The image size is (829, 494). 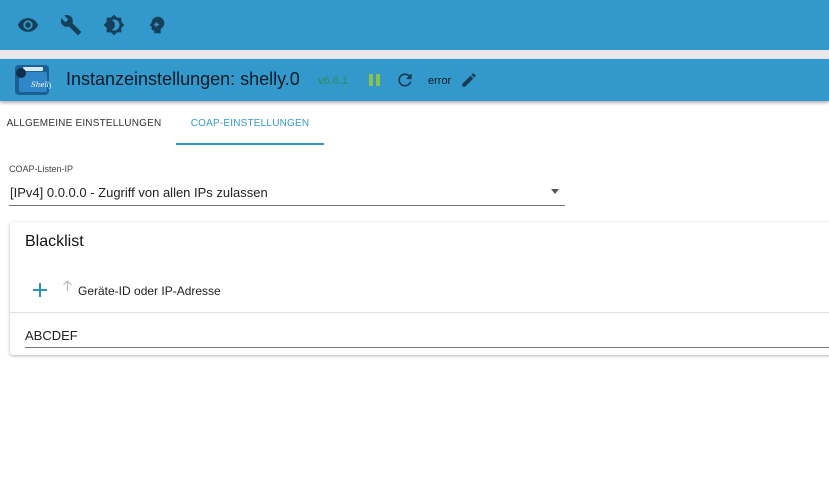 I want to click on reload-icon, so click(x=405, y=80).